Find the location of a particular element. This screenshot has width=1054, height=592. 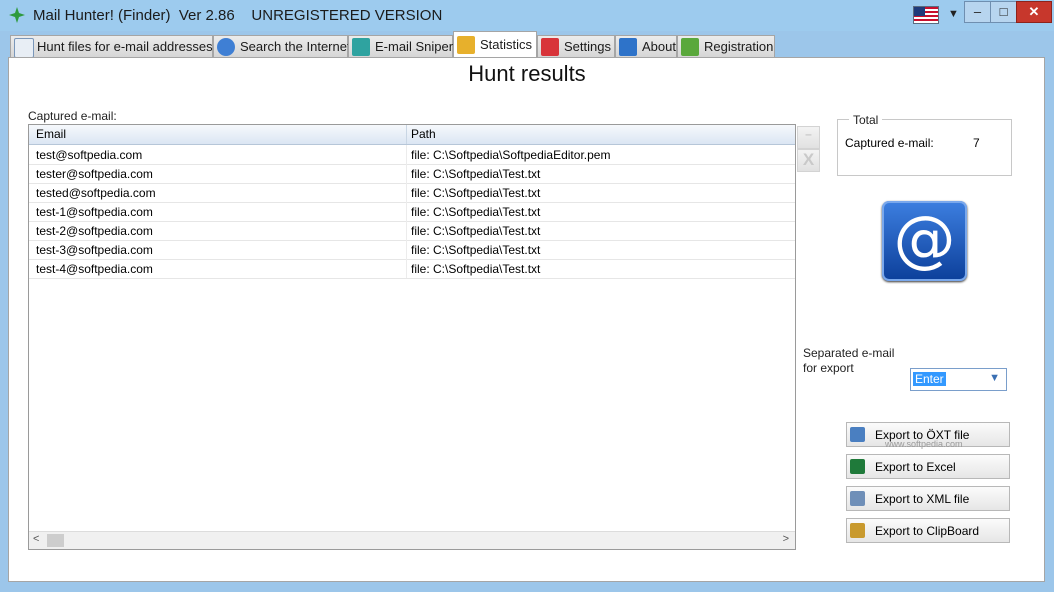

at-sign-icon: @ is located at coordinates (924, 241).